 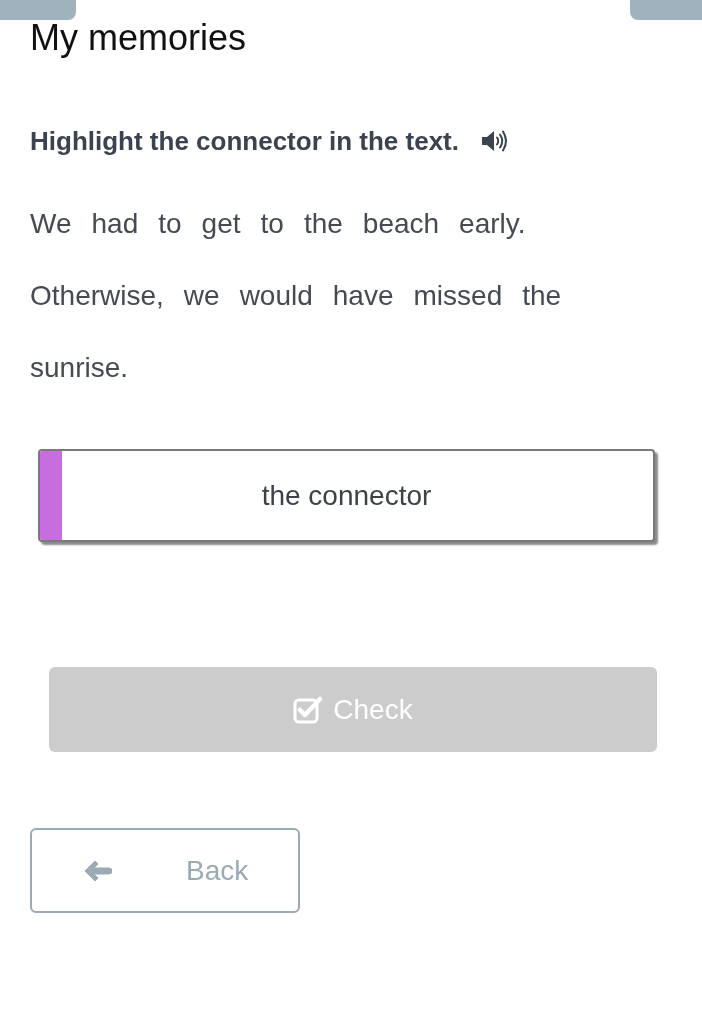 I want to click on word: would, so click(x=276, y=296).